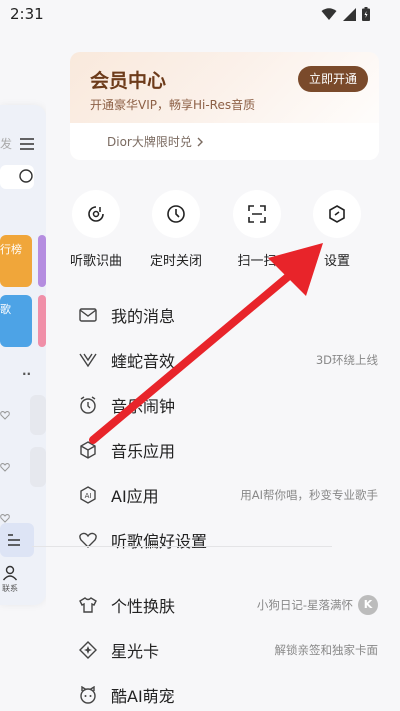 The image size is (400, 711). I want to click on quick-action-timer: 定时关闭, so click(176, 229).